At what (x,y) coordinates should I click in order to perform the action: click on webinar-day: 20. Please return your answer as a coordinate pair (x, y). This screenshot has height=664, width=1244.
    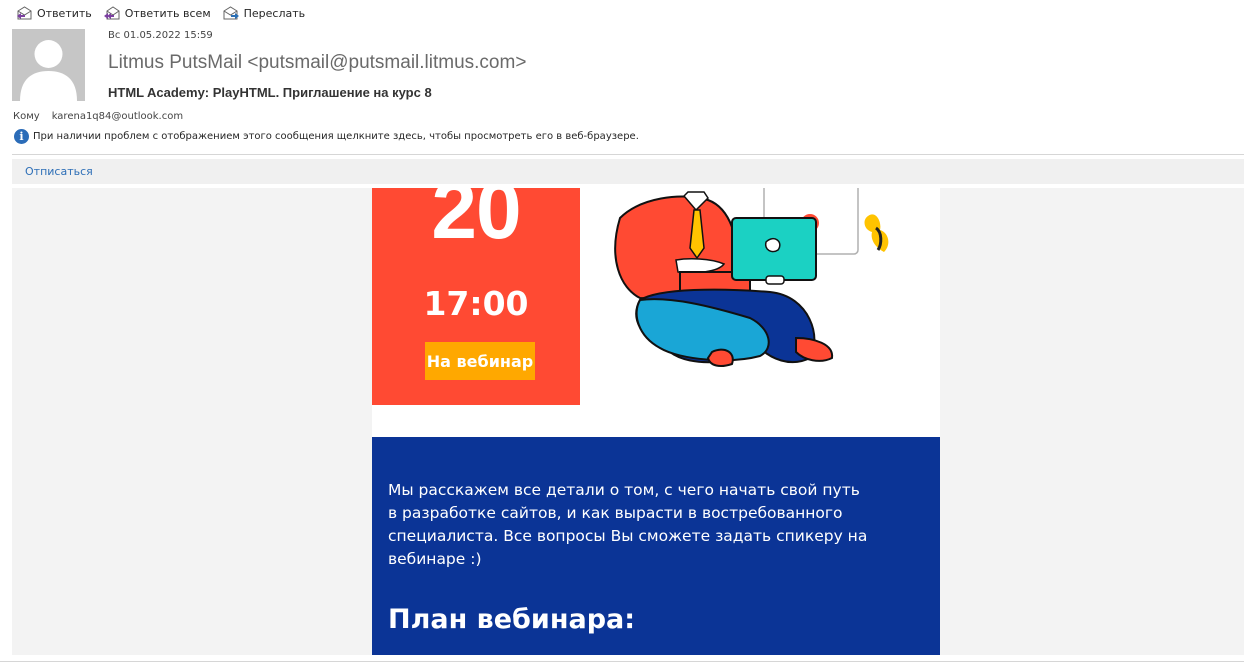
    Looking at the image, I should click on (476, 222).